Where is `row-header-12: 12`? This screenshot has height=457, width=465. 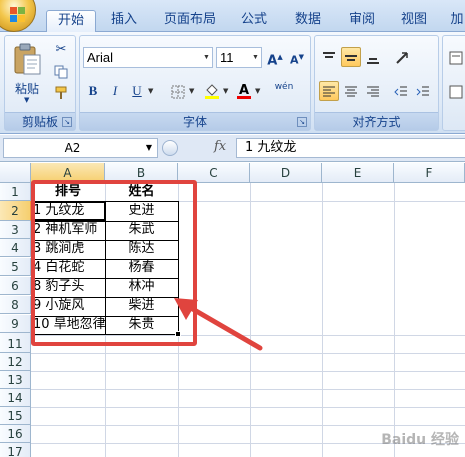 row-header-12: 12 is located at coordinates (15, 362).